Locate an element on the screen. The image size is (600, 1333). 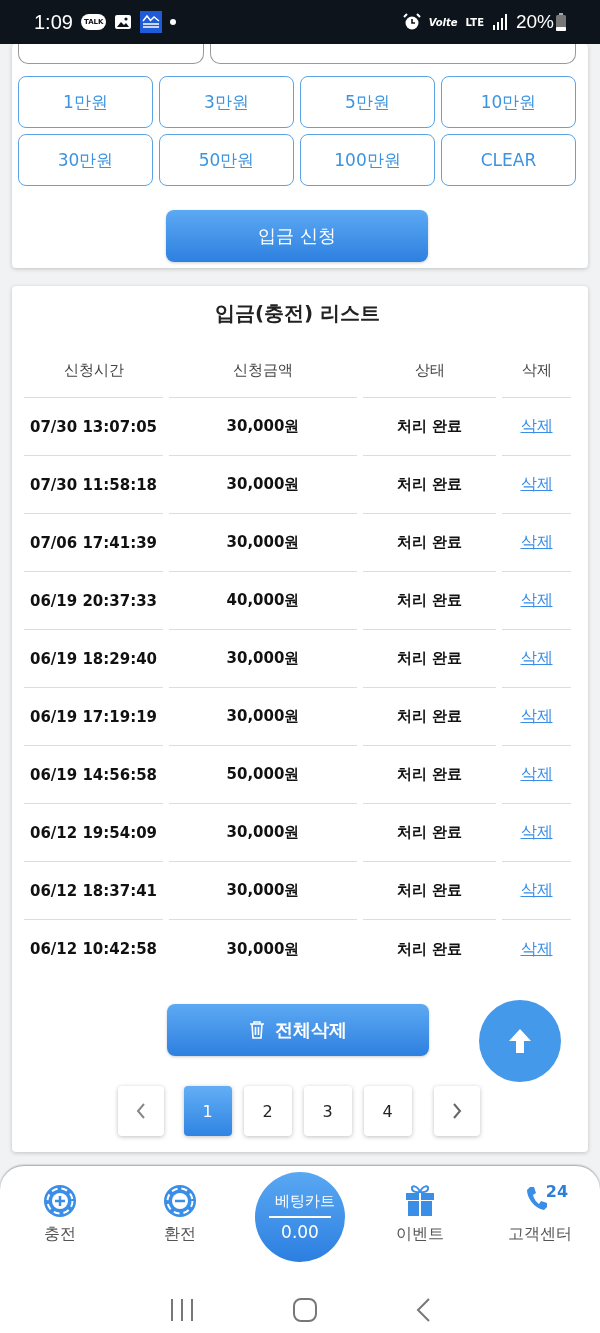
table-cell-text: 처리 완료 is located at coordinates (429, 949).